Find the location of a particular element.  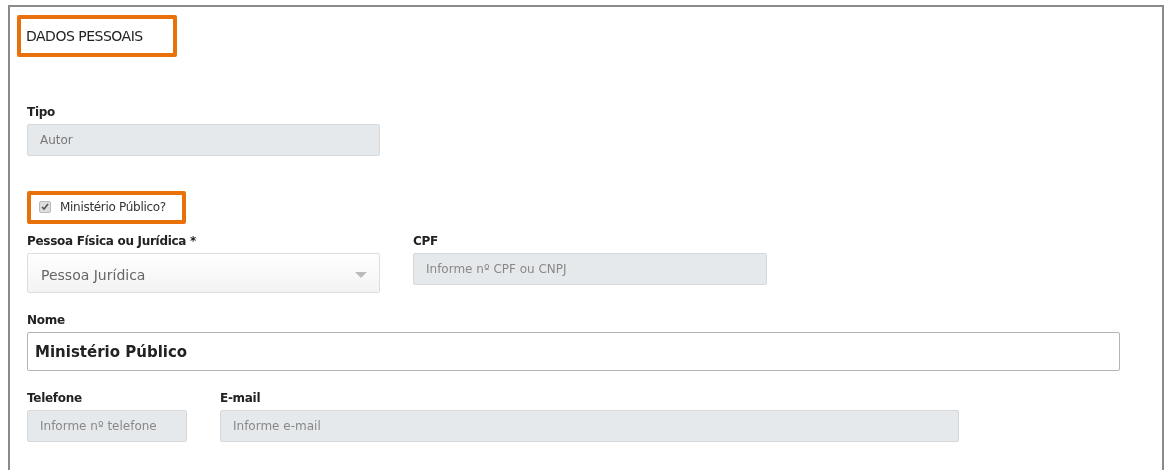

field-label: Nome is located at coordinates (46, 320).